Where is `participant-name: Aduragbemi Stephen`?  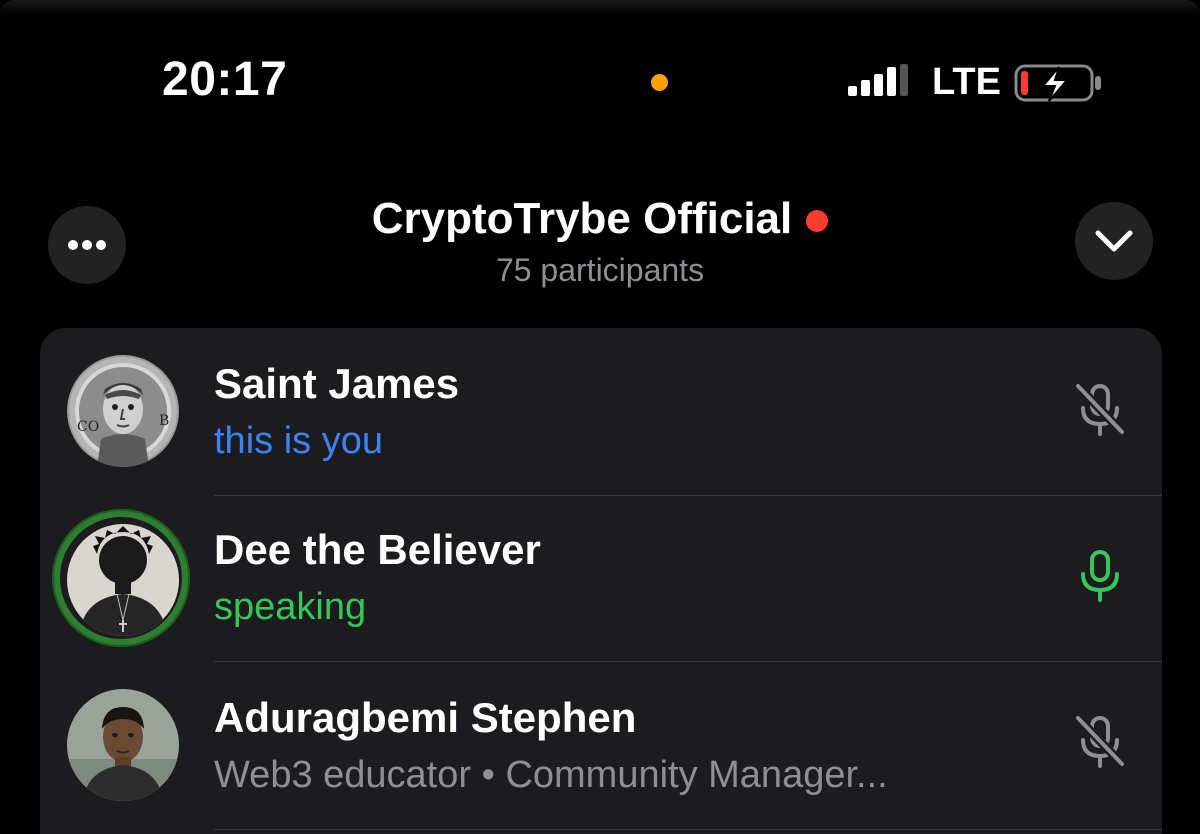 participant-name: Aduragbemi Stephen is located at coordinates (425, 717).